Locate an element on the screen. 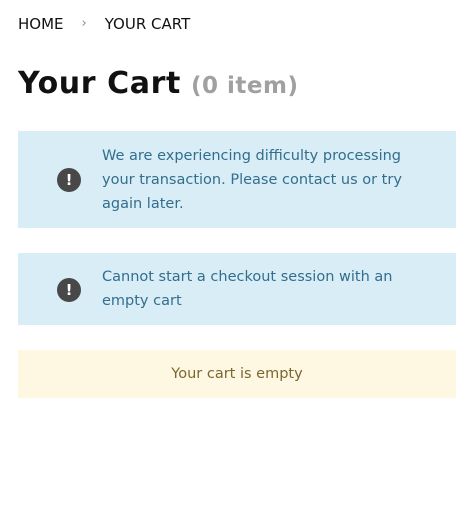 Image resolution: width=474 pixels, height=520 pixels. empty-cart-text: Your cart is empty is located at coordinates (237, 374).